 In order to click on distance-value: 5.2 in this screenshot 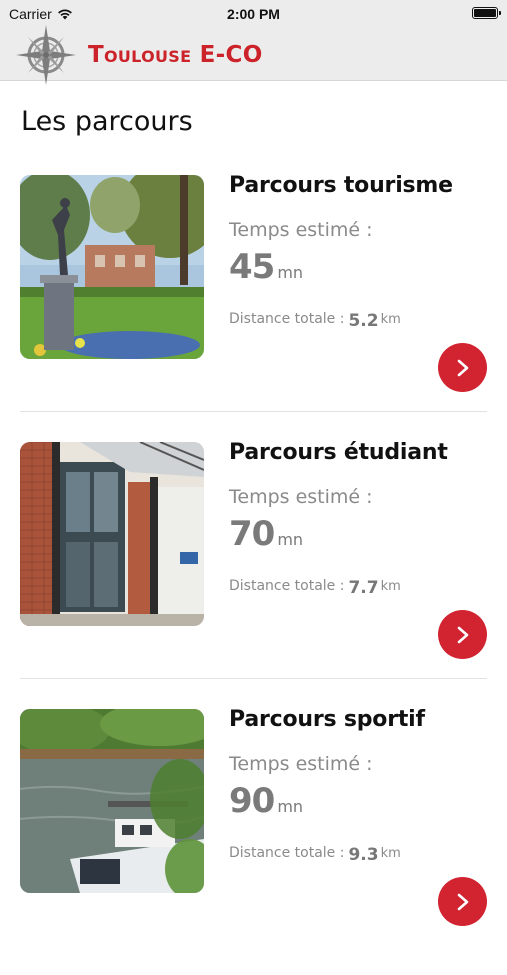, I will do `click(363, 321)`.